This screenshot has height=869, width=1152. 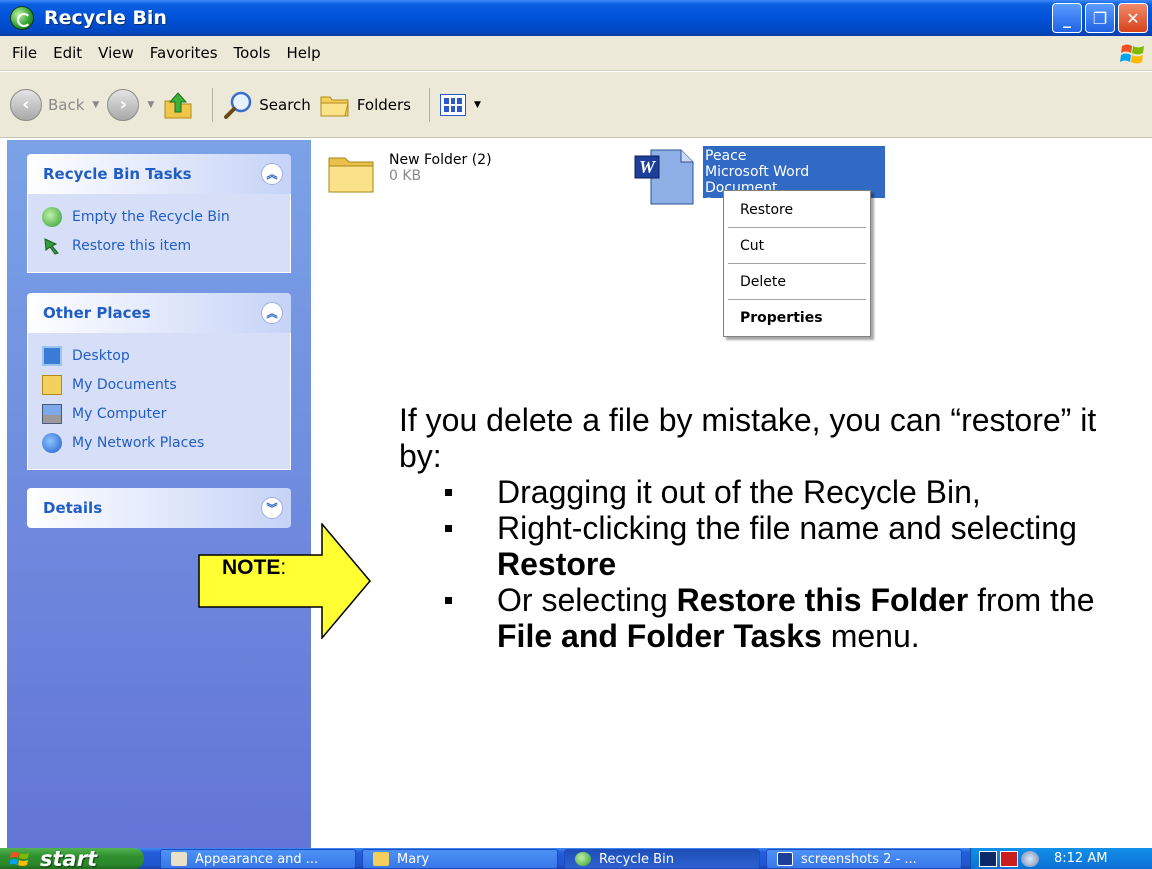 I want to click on clock: 8:12 AM, so click(x=1080, y=858).